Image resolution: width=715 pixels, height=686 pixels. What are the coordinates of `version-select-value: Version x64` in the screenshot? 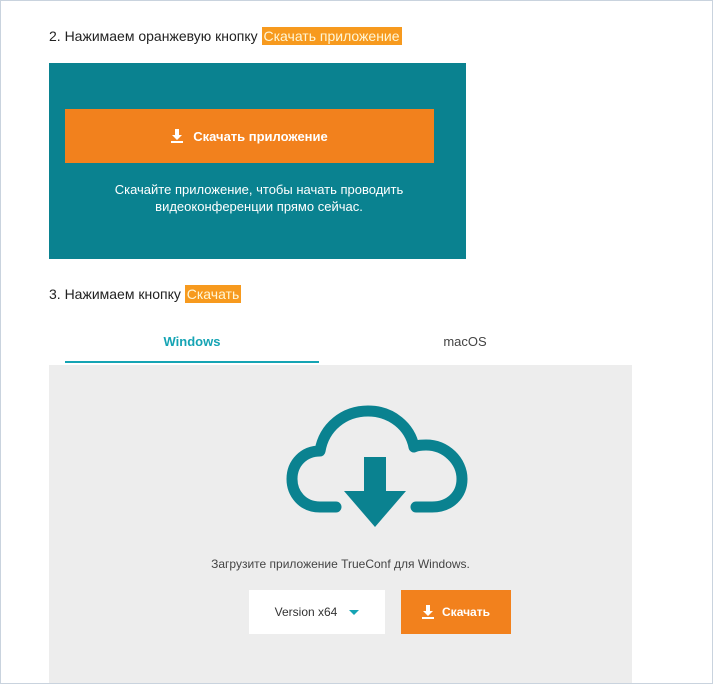 It's located at (306, 612).